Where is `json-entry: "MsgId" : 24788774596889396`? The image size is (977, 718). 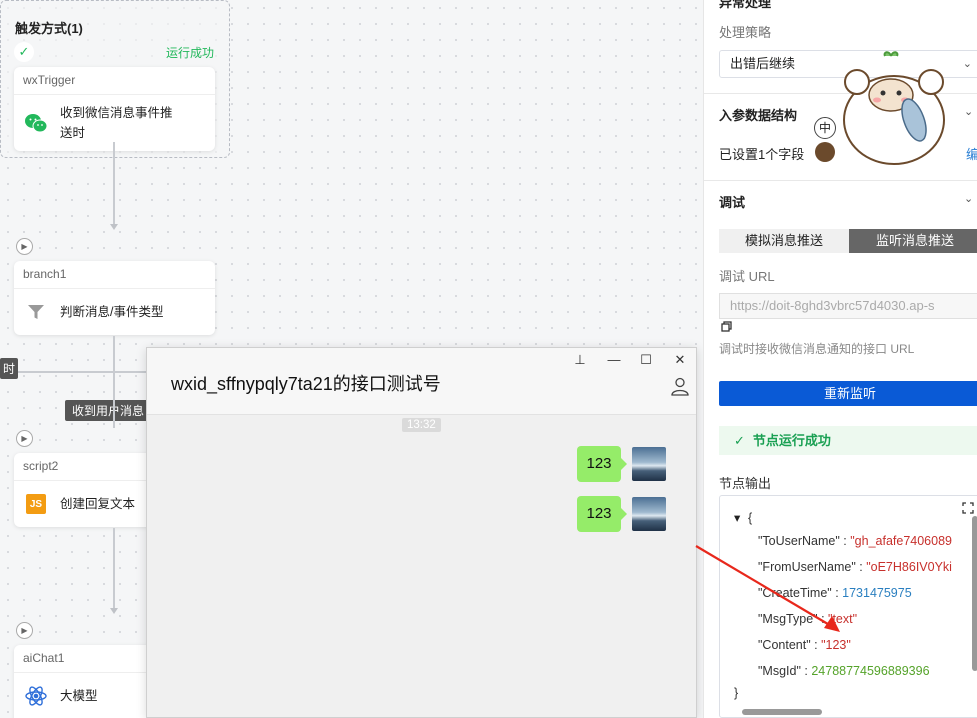
json-entry: "MsgId" : 24788774596889396 is located at coordinates (844, 671).